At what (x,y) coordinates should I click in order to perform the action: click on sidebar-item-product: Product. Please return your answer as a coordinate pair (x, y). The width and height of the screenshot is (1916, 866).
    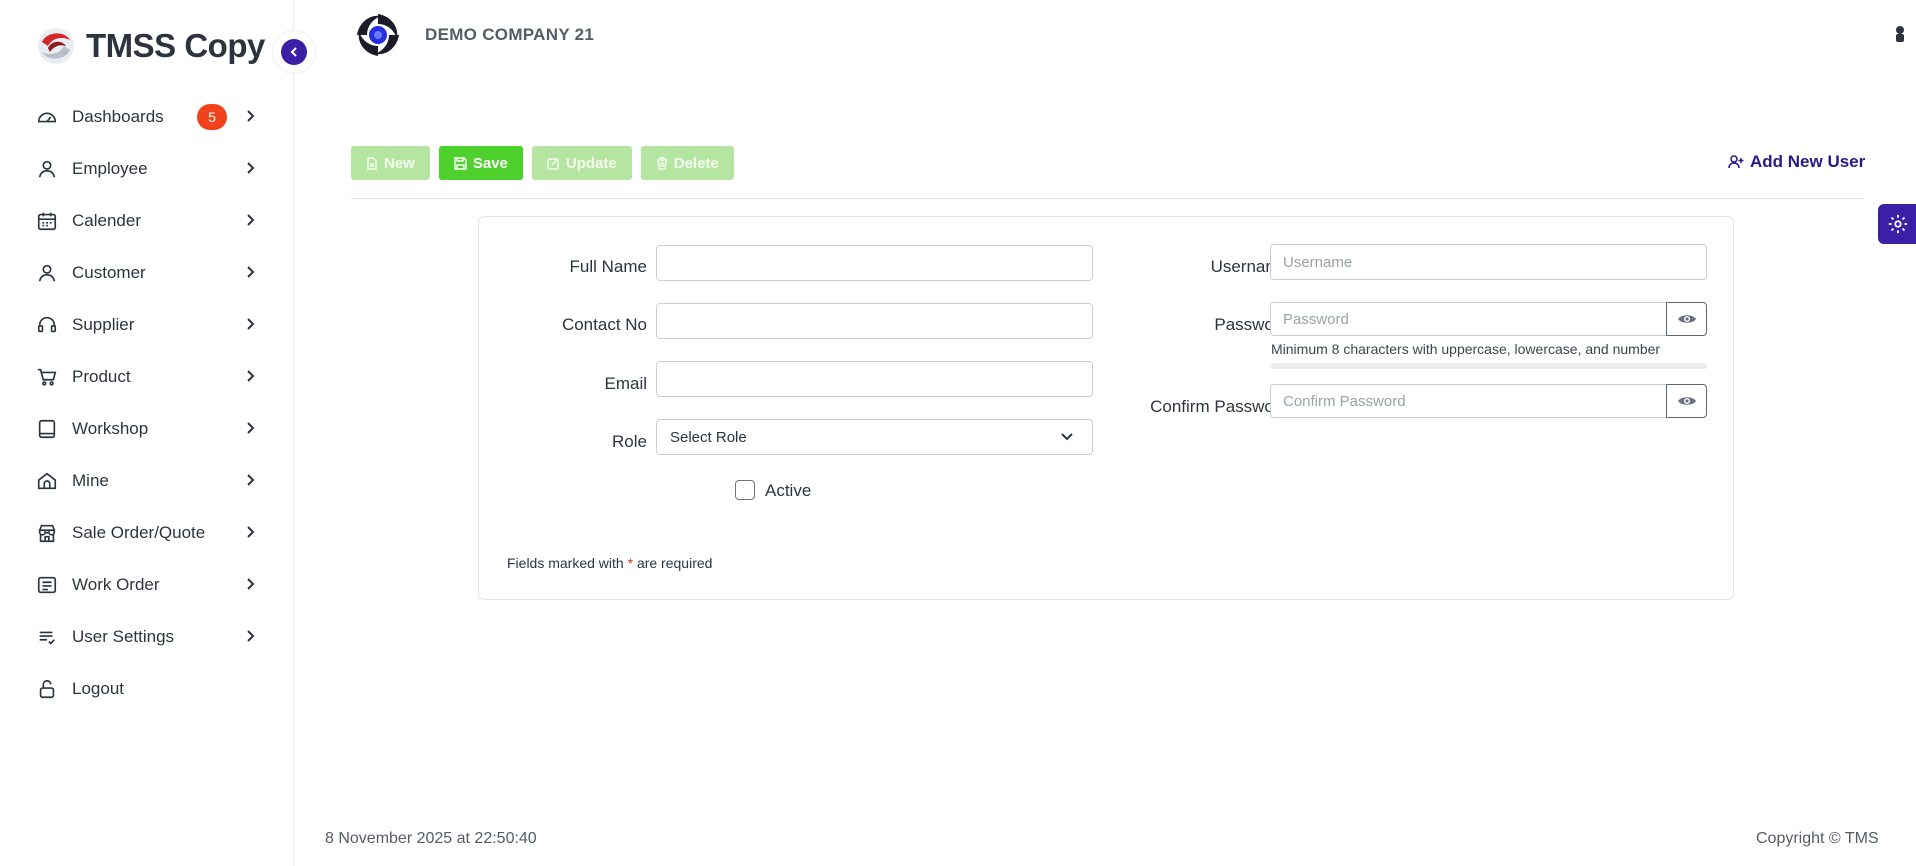
    Looking at the image, I should click on (147, 377).